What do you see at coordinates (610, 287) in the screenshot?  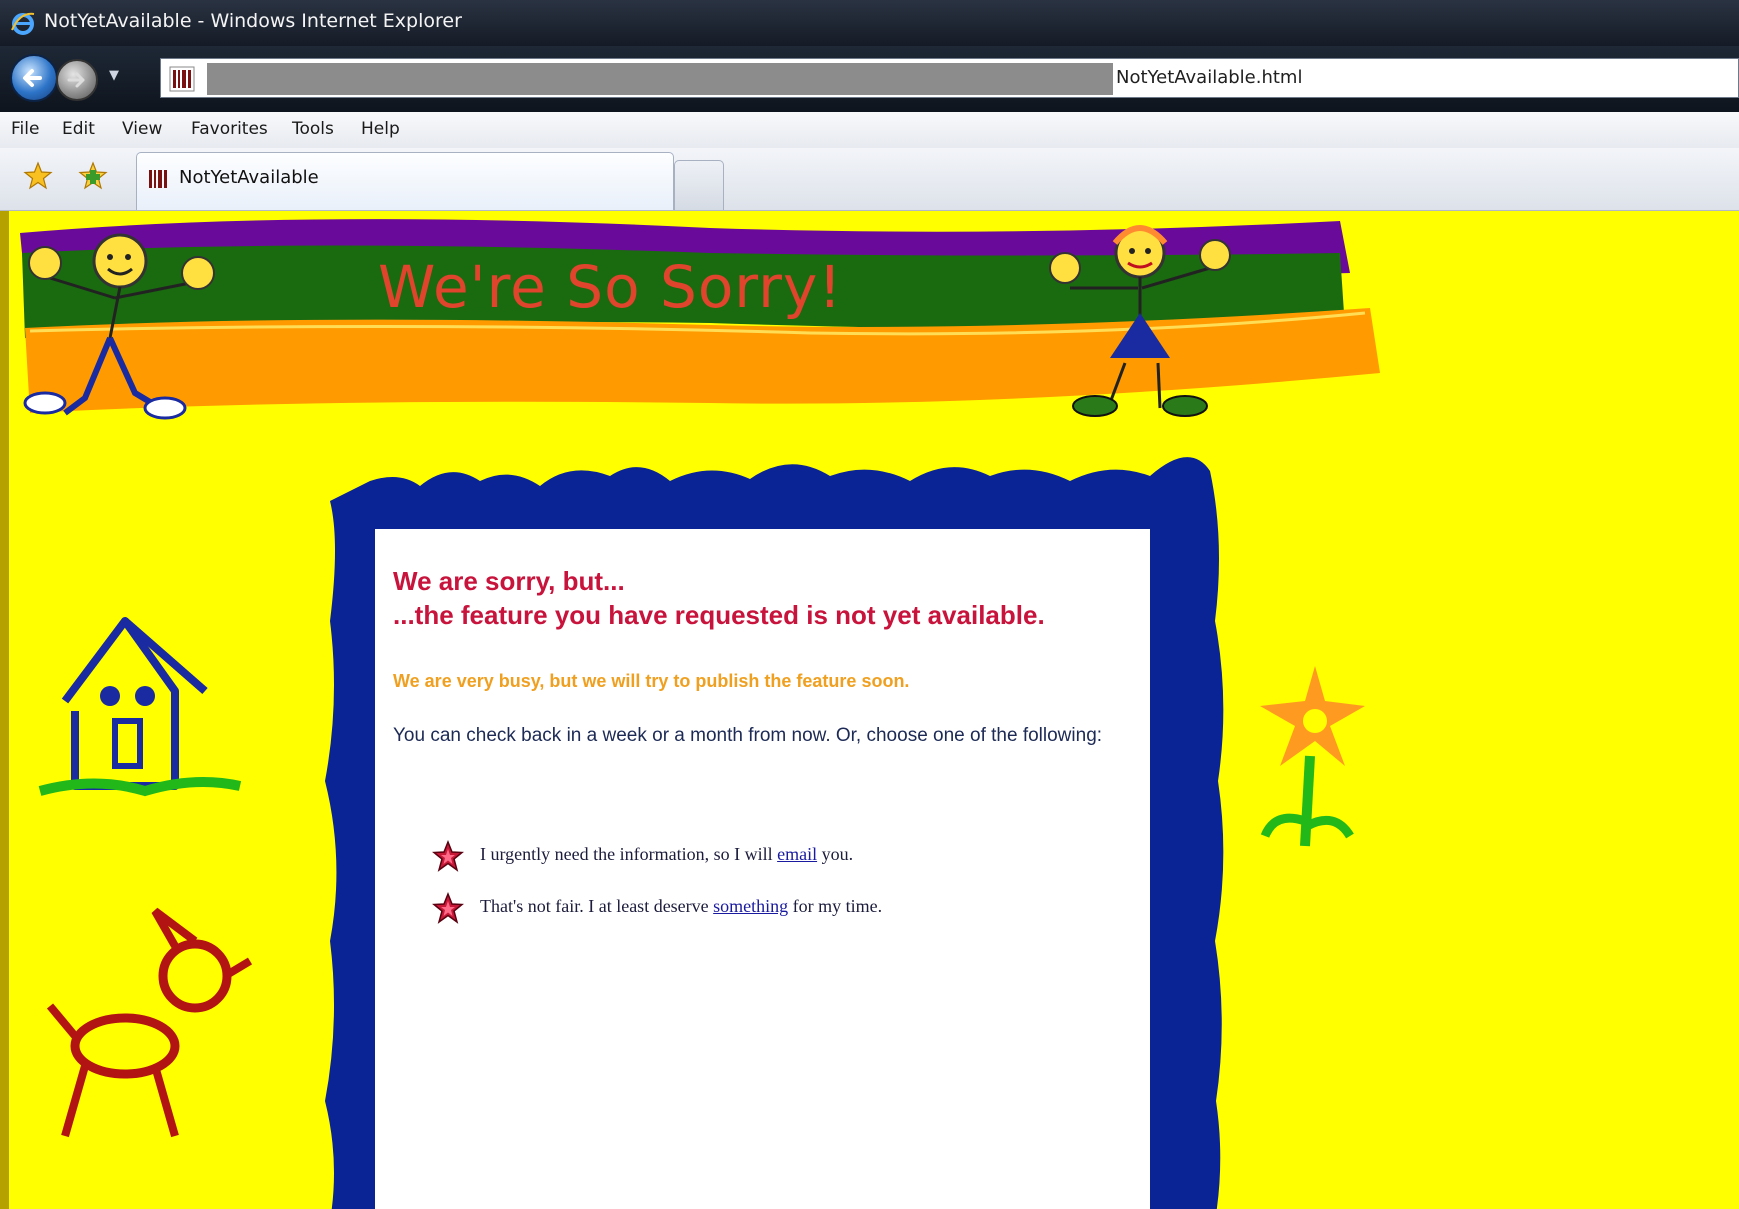 I see `banner-title: We're So Sorry!` at bounding box center [610, 287].